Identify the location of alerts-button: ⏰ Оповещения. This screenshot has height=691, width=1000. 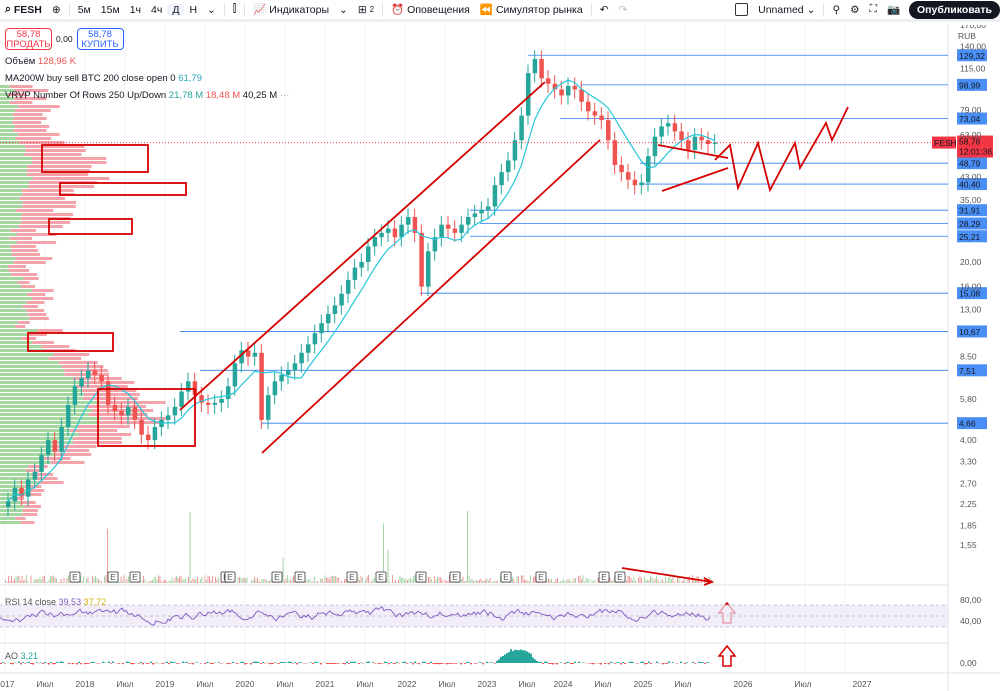
(430, 9).